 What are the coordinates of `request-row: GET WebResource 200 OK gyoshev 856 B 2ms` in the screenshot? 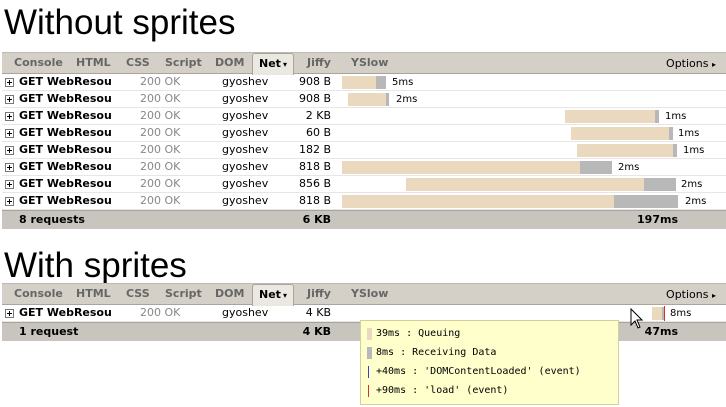 It's located at (364, 184).